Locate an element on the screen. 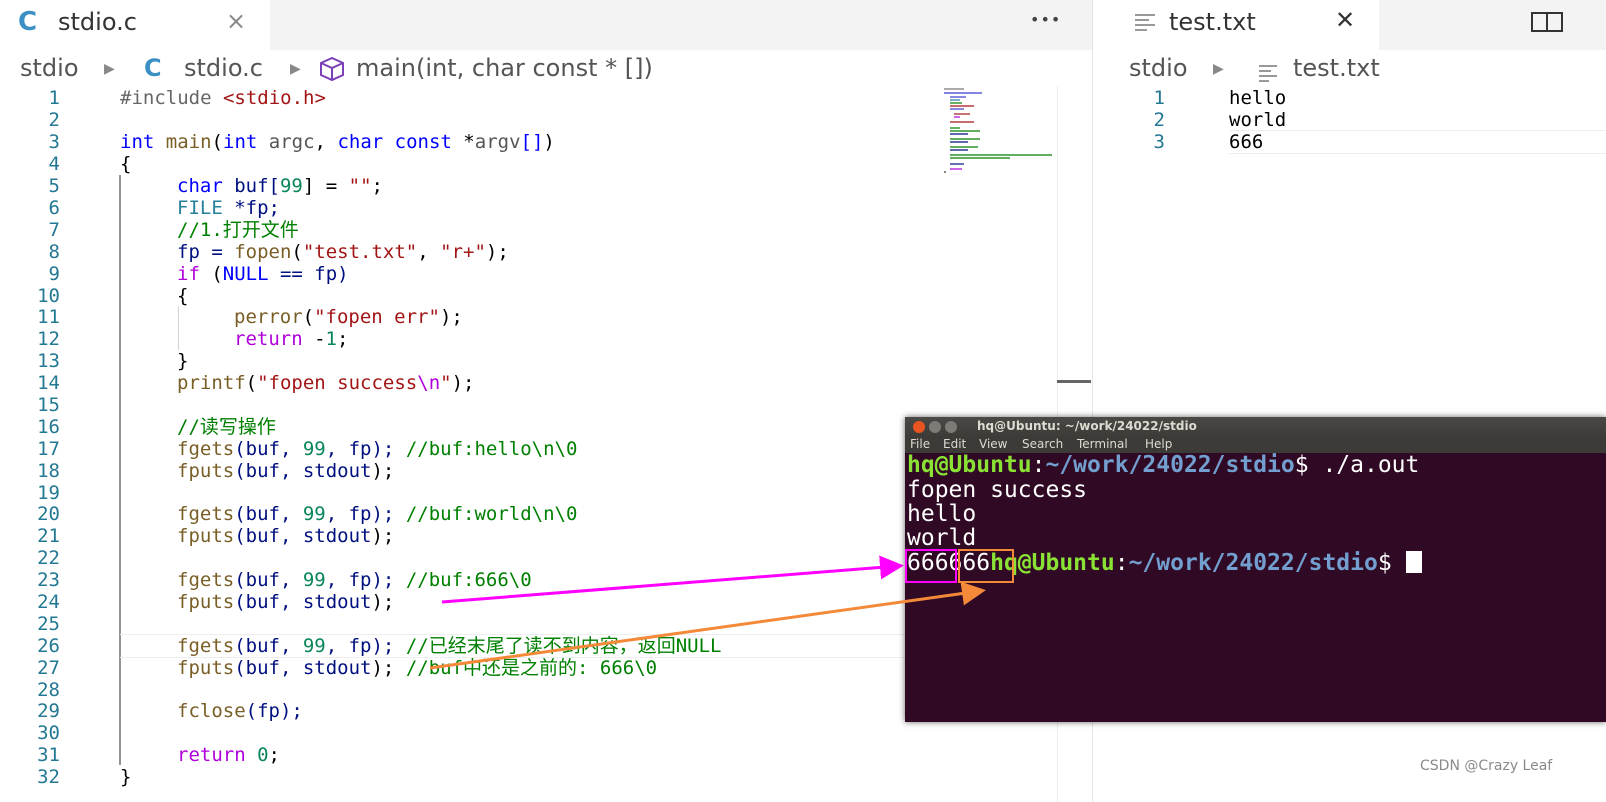  code-line: perror("fopen err"); is located at coordinates (348, 317).